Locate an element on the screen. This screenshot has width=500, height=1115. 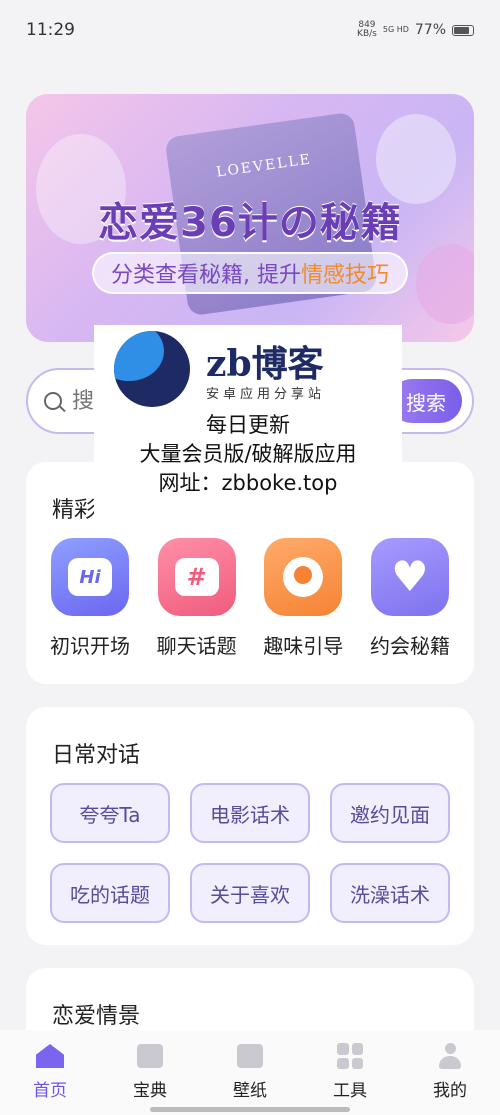
status-time: 11:29 is located at coordinates (50, 30).